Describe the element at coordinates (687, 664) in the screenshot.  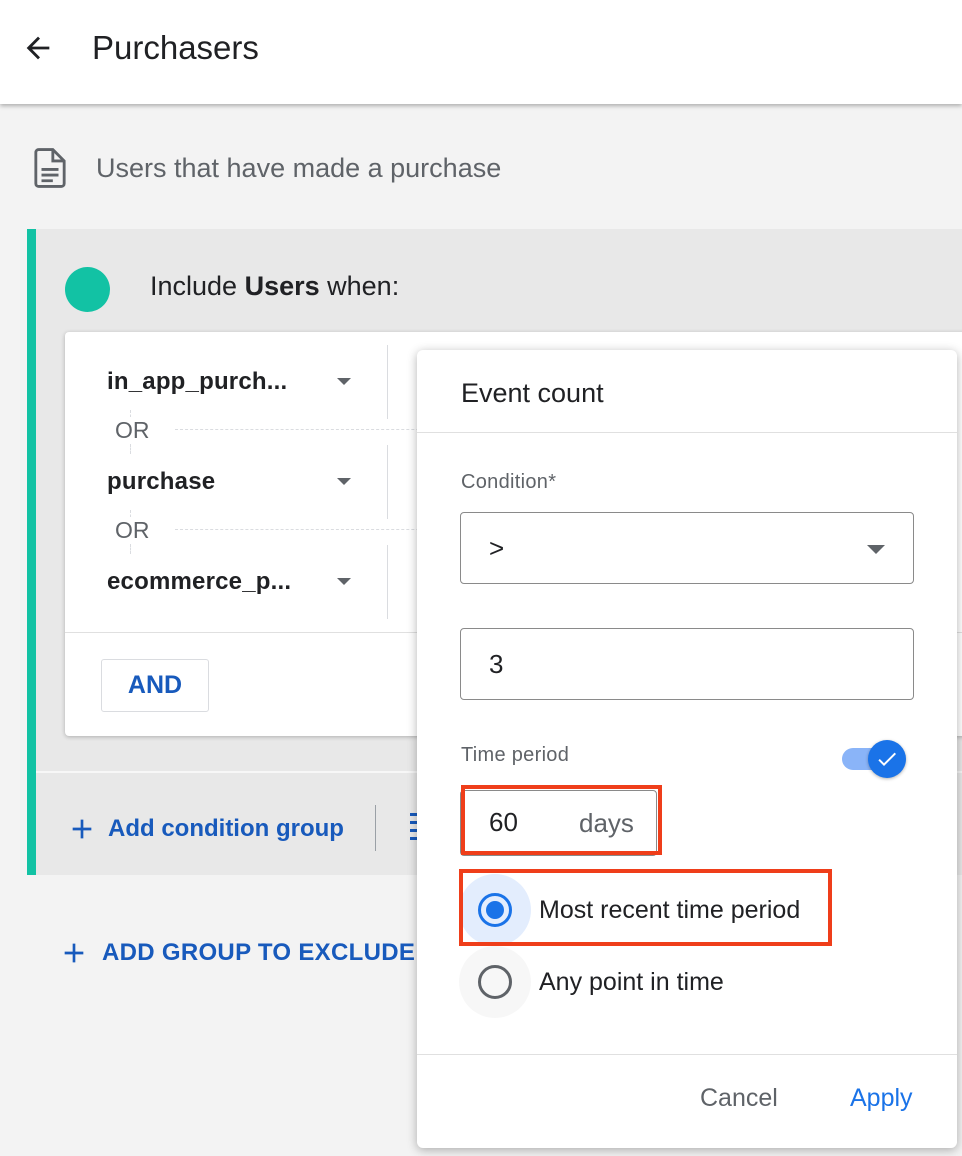
I see `event-count-input` at that location.